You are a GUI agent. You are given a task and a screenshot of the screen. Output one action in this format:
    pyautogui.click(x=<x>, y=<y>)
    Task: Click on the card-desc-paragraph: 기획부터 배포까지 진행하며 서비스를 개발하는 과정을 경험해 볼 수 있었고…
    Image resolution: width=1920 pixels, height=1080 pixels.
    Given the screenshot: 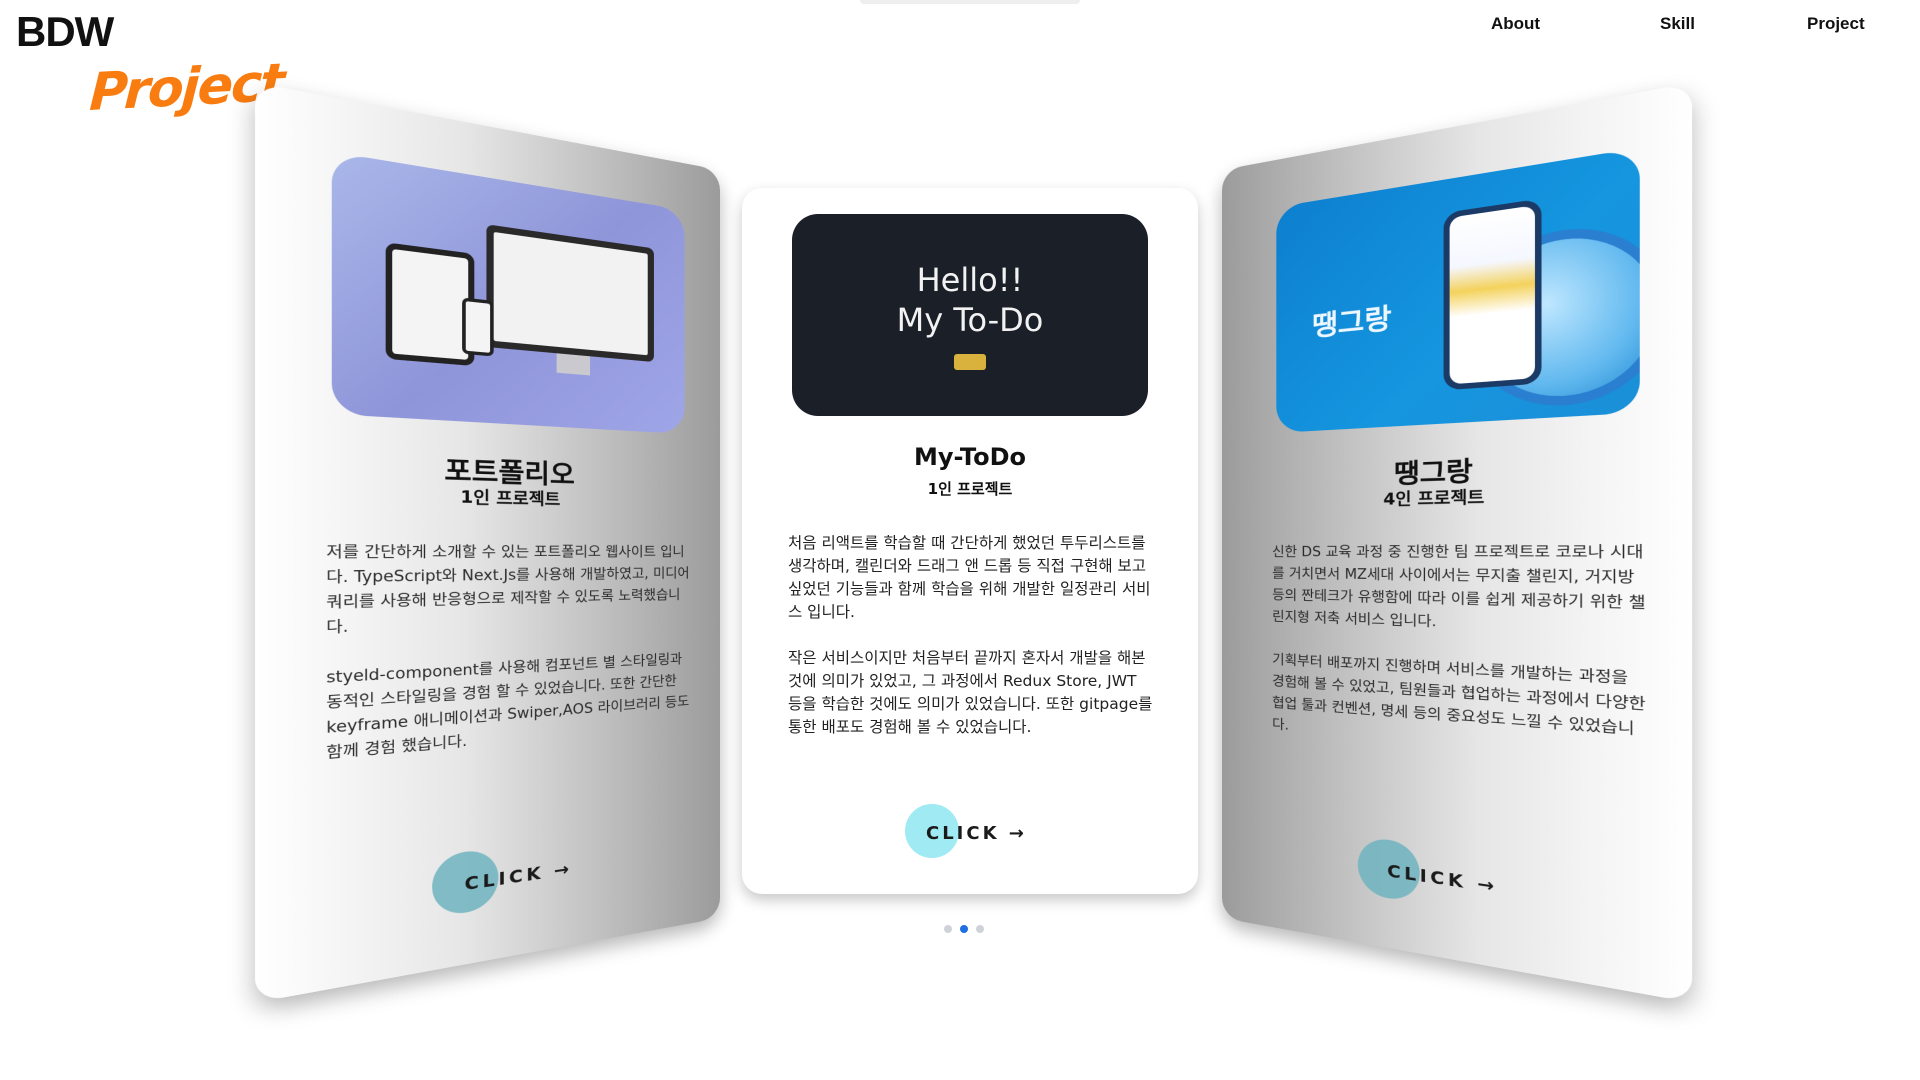 What is the action you would take?
    pyautogui.click(x=1460, y=708)
    